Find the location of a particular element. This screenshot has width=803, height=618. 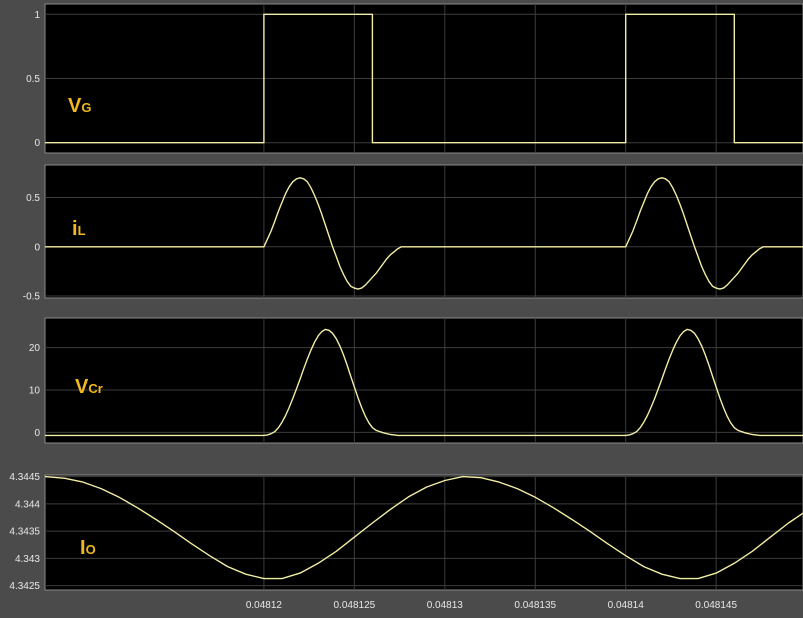

y-tick-label: 10 is located at coordinates (35, 391).